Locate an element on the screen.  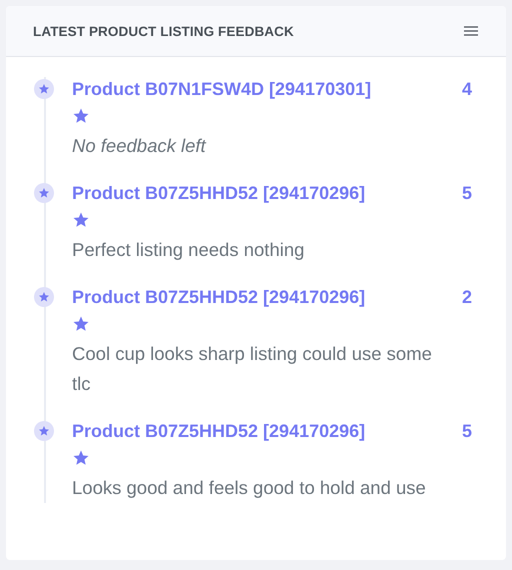
menu-icon is located at coordinates (471, 31).